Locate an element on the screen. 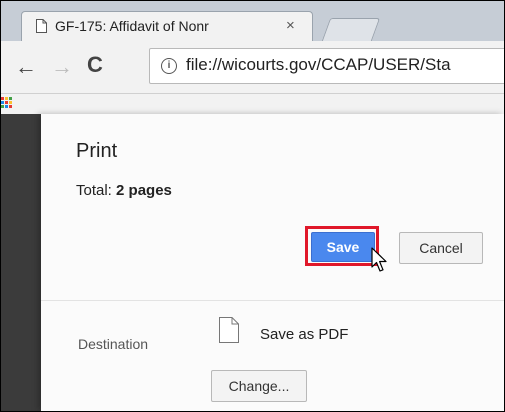  page-background is located at coordinates (21, 262).